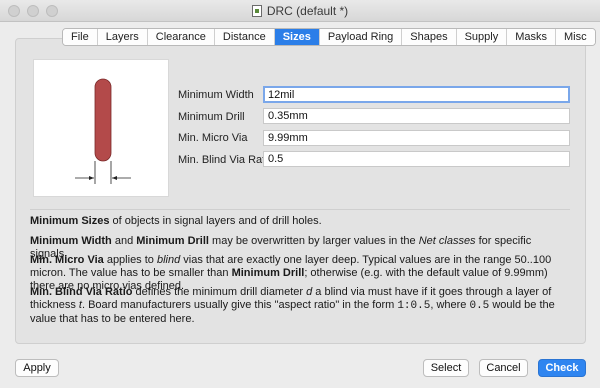  I want to click on min-blind-via-ratio-label: Min. Blind Via Ratio, so click(226, 160).